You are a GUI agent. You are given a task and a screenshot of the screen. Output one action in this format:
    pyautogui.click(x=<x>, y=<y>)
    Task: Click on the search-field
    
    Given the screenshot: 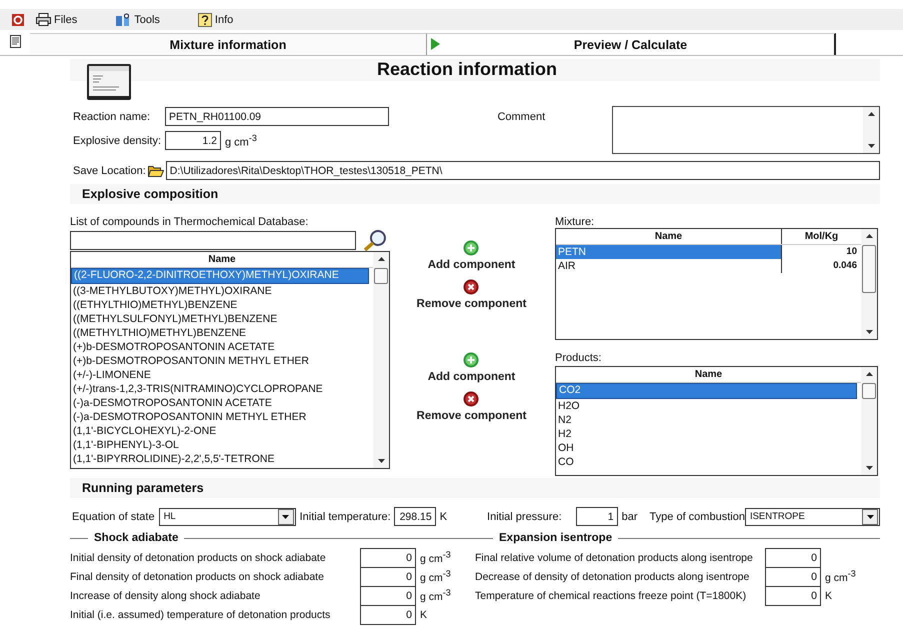 What is the action you would take?
    pyautogui.click(x=213, y=240)
    